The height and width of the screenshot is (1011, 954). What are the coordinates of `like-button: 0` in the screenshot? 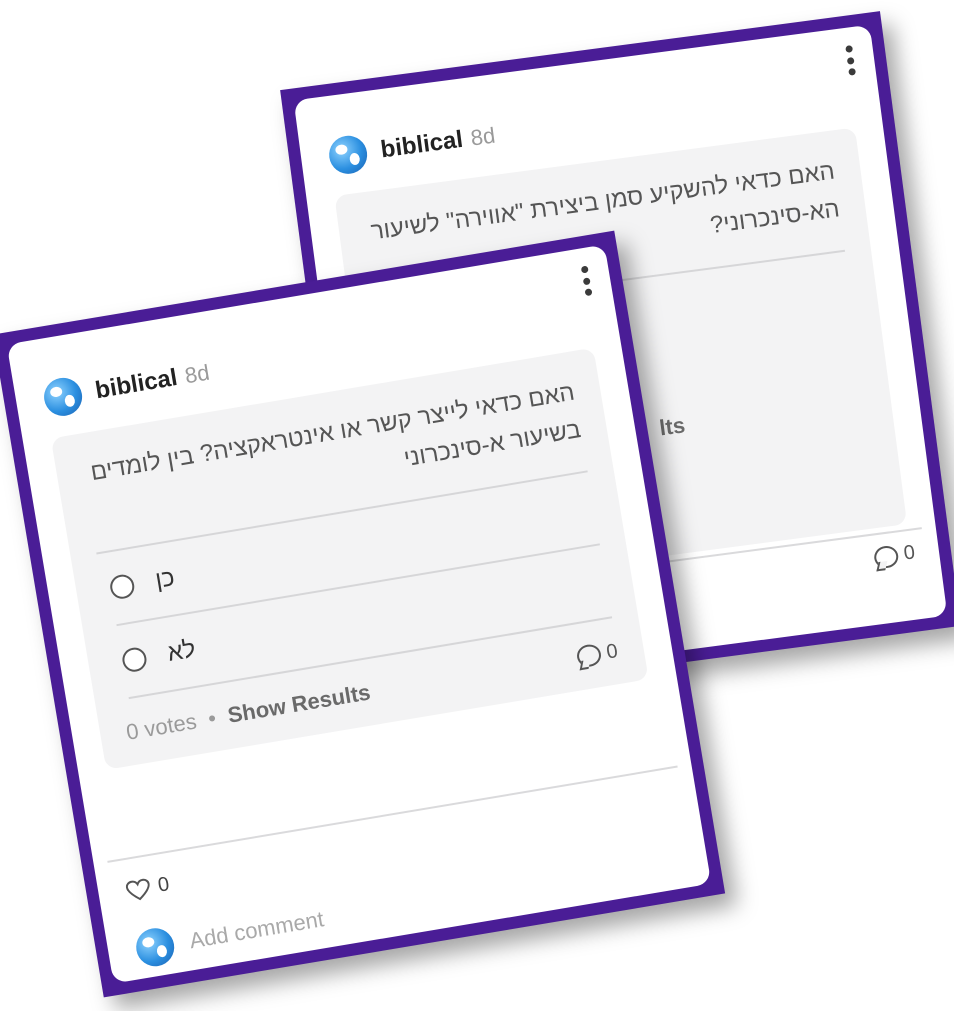 It's located at (148, 888).